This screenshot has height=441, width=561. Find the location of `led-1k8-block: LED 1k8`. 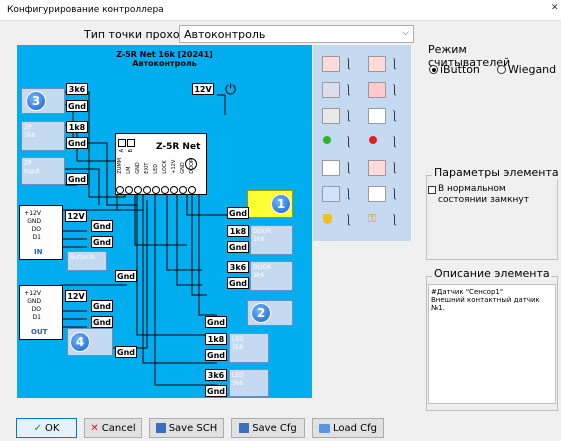

led-1k8-block: LED 1k8 is located at coordinates (249, 348).